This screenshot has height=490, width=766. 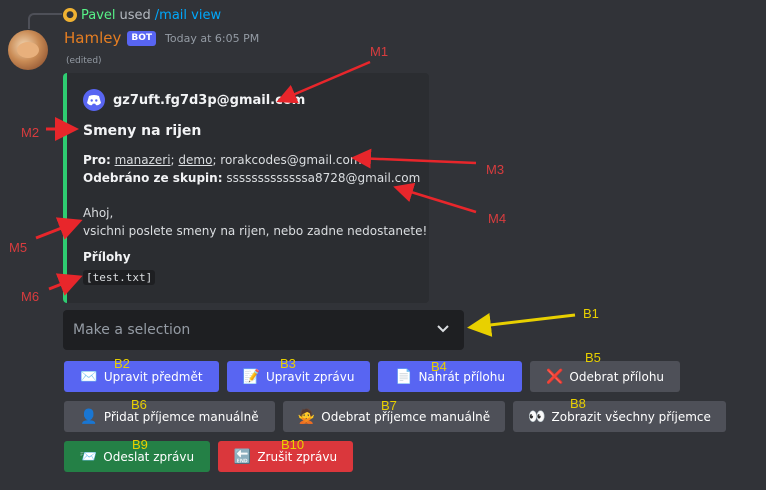 What do you see at coordinates (92, 38) in the screenshot?
I see `username: Hamley` at bounding box center [92, 38].